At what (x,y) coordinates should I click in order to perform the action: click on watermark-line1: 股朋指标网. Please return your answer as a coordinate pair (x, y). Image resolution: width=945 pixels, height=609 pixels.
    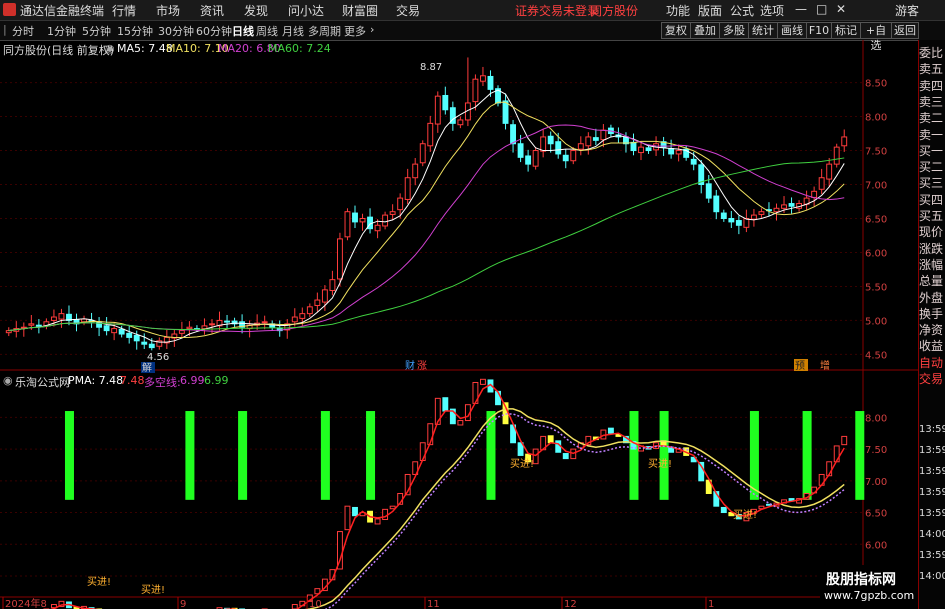
    Looking at the image, I should click on (861, 580).